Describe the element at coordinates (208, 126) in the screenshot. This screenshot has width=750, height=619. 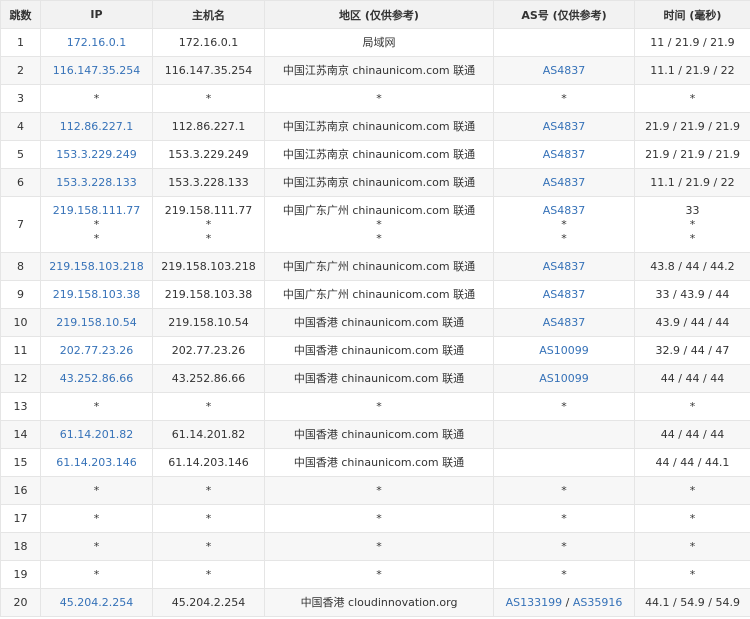
I see `hostname-cell: 112.86.227.1` at that location.